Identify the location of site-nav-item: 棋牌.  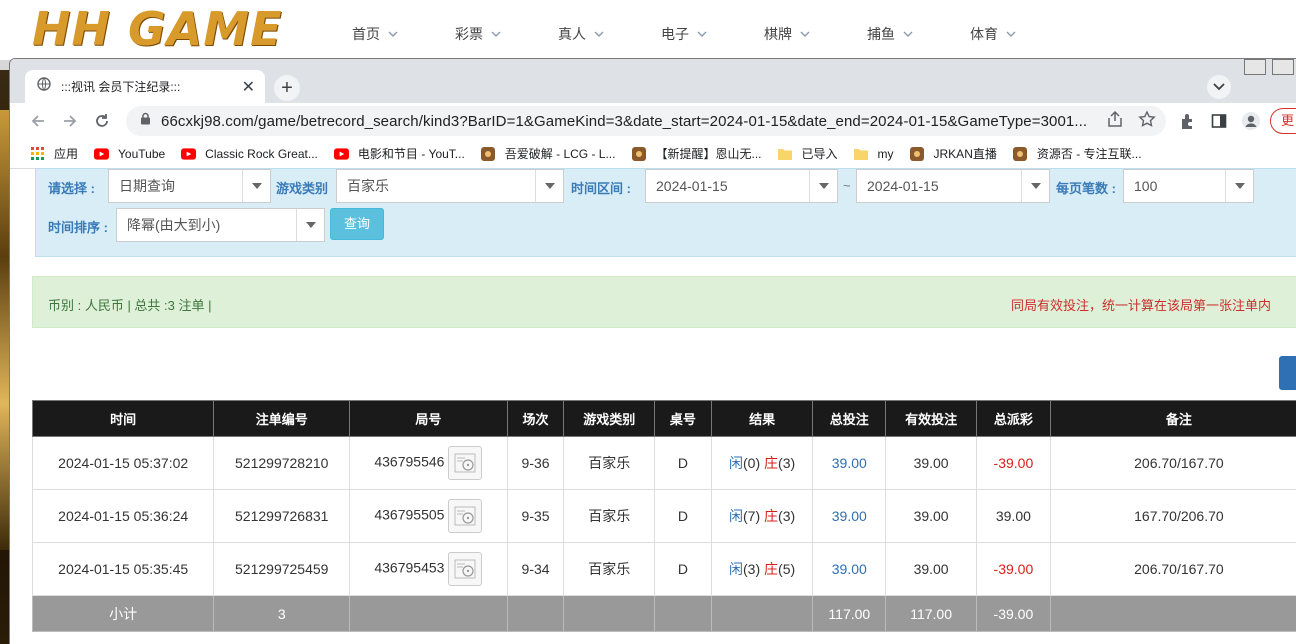
(815, 34).